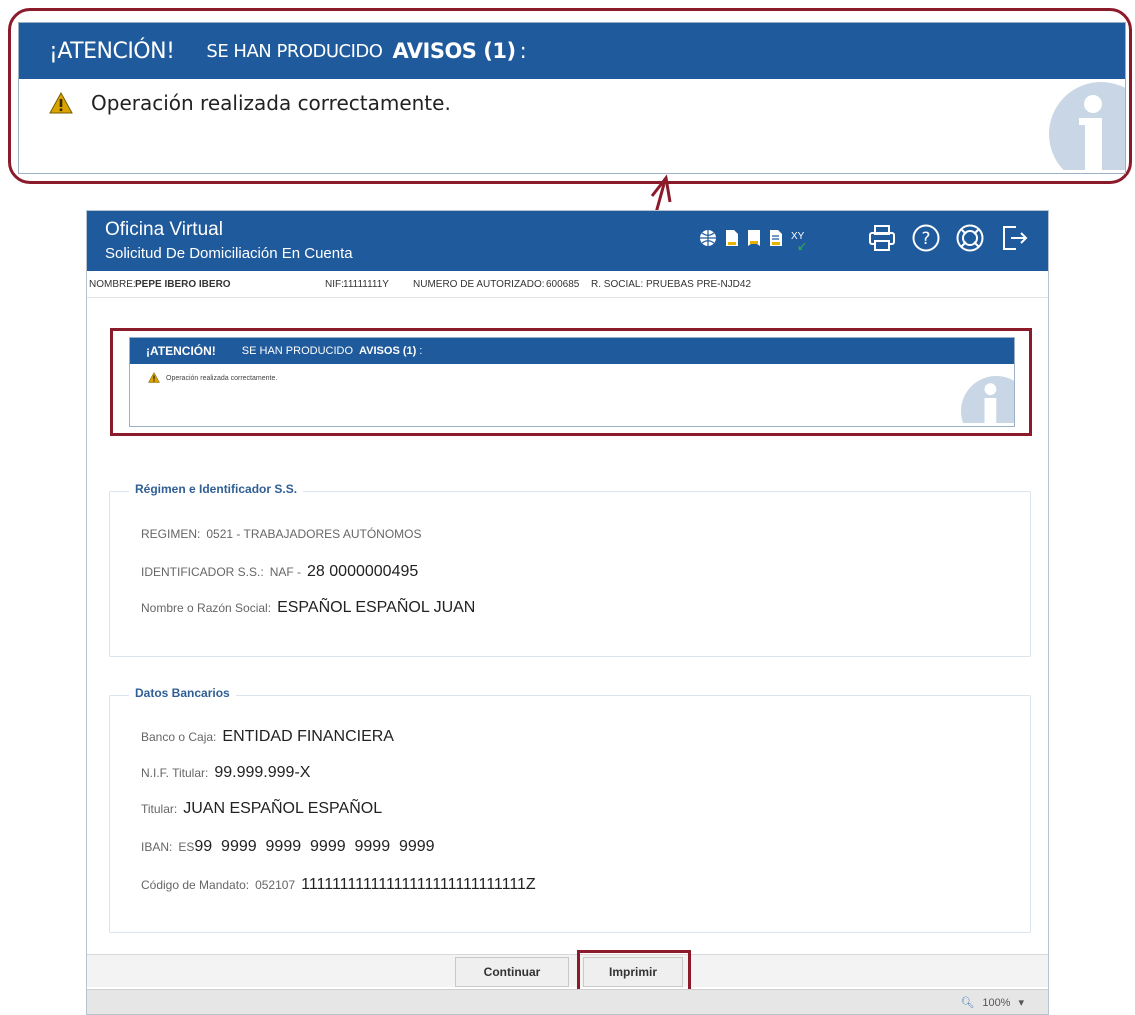  I want to click on regimen-legend: Régimen e Identificador S.S., so click(216, 489).